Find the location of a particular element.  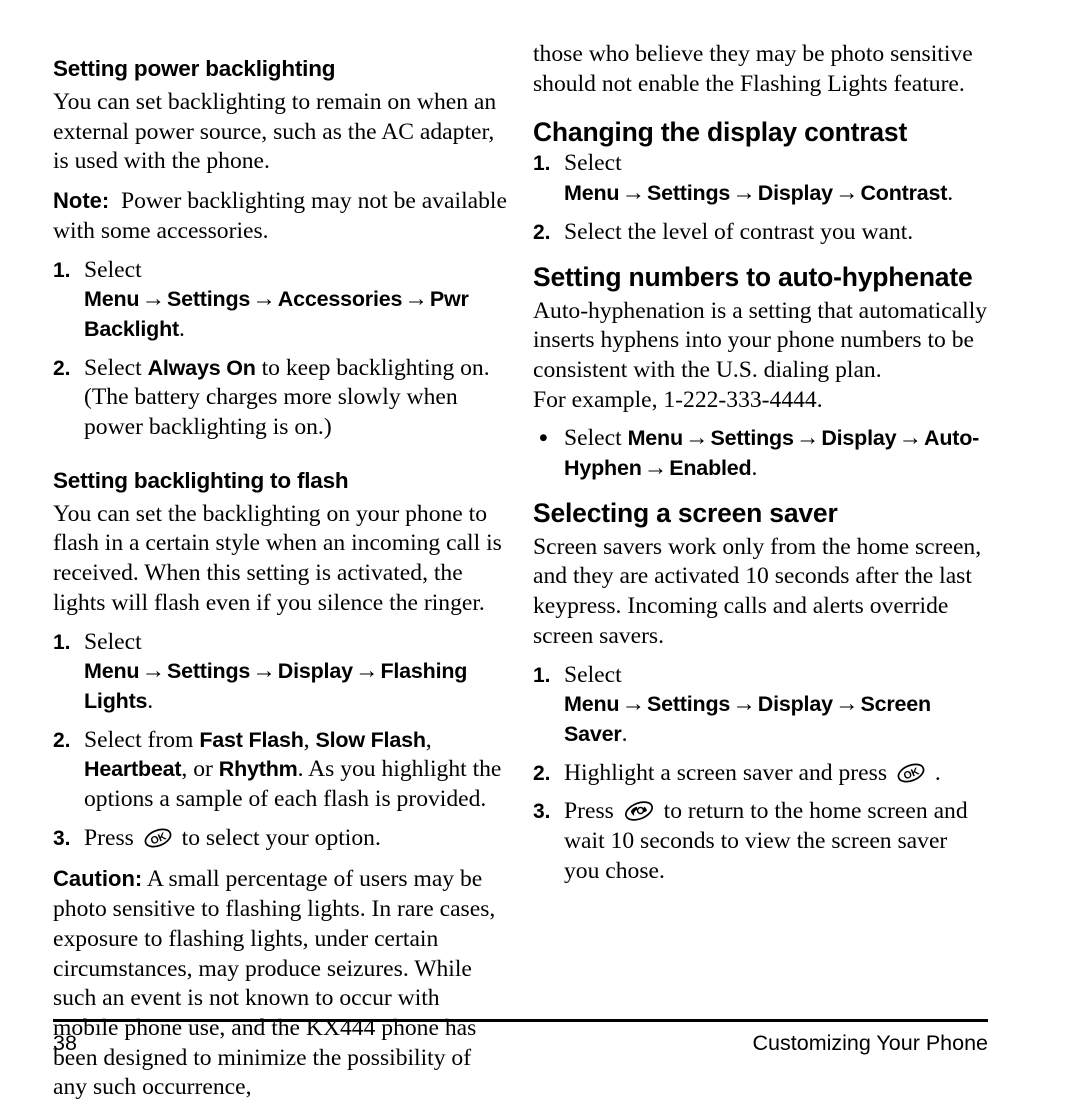

note-label: Note: is located at coordinates (81, 201).